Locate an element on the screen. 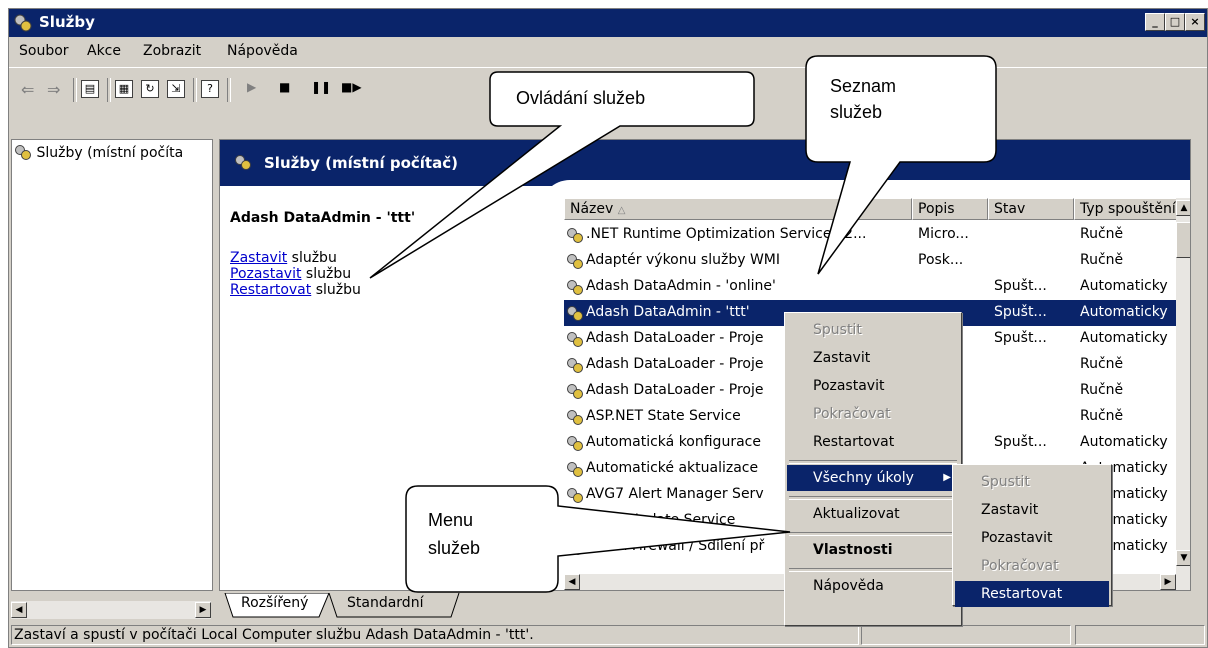 The height and width of the screenshot is (648, 1208). menu-soubor: Soubor is located at coordinates (44, 51).